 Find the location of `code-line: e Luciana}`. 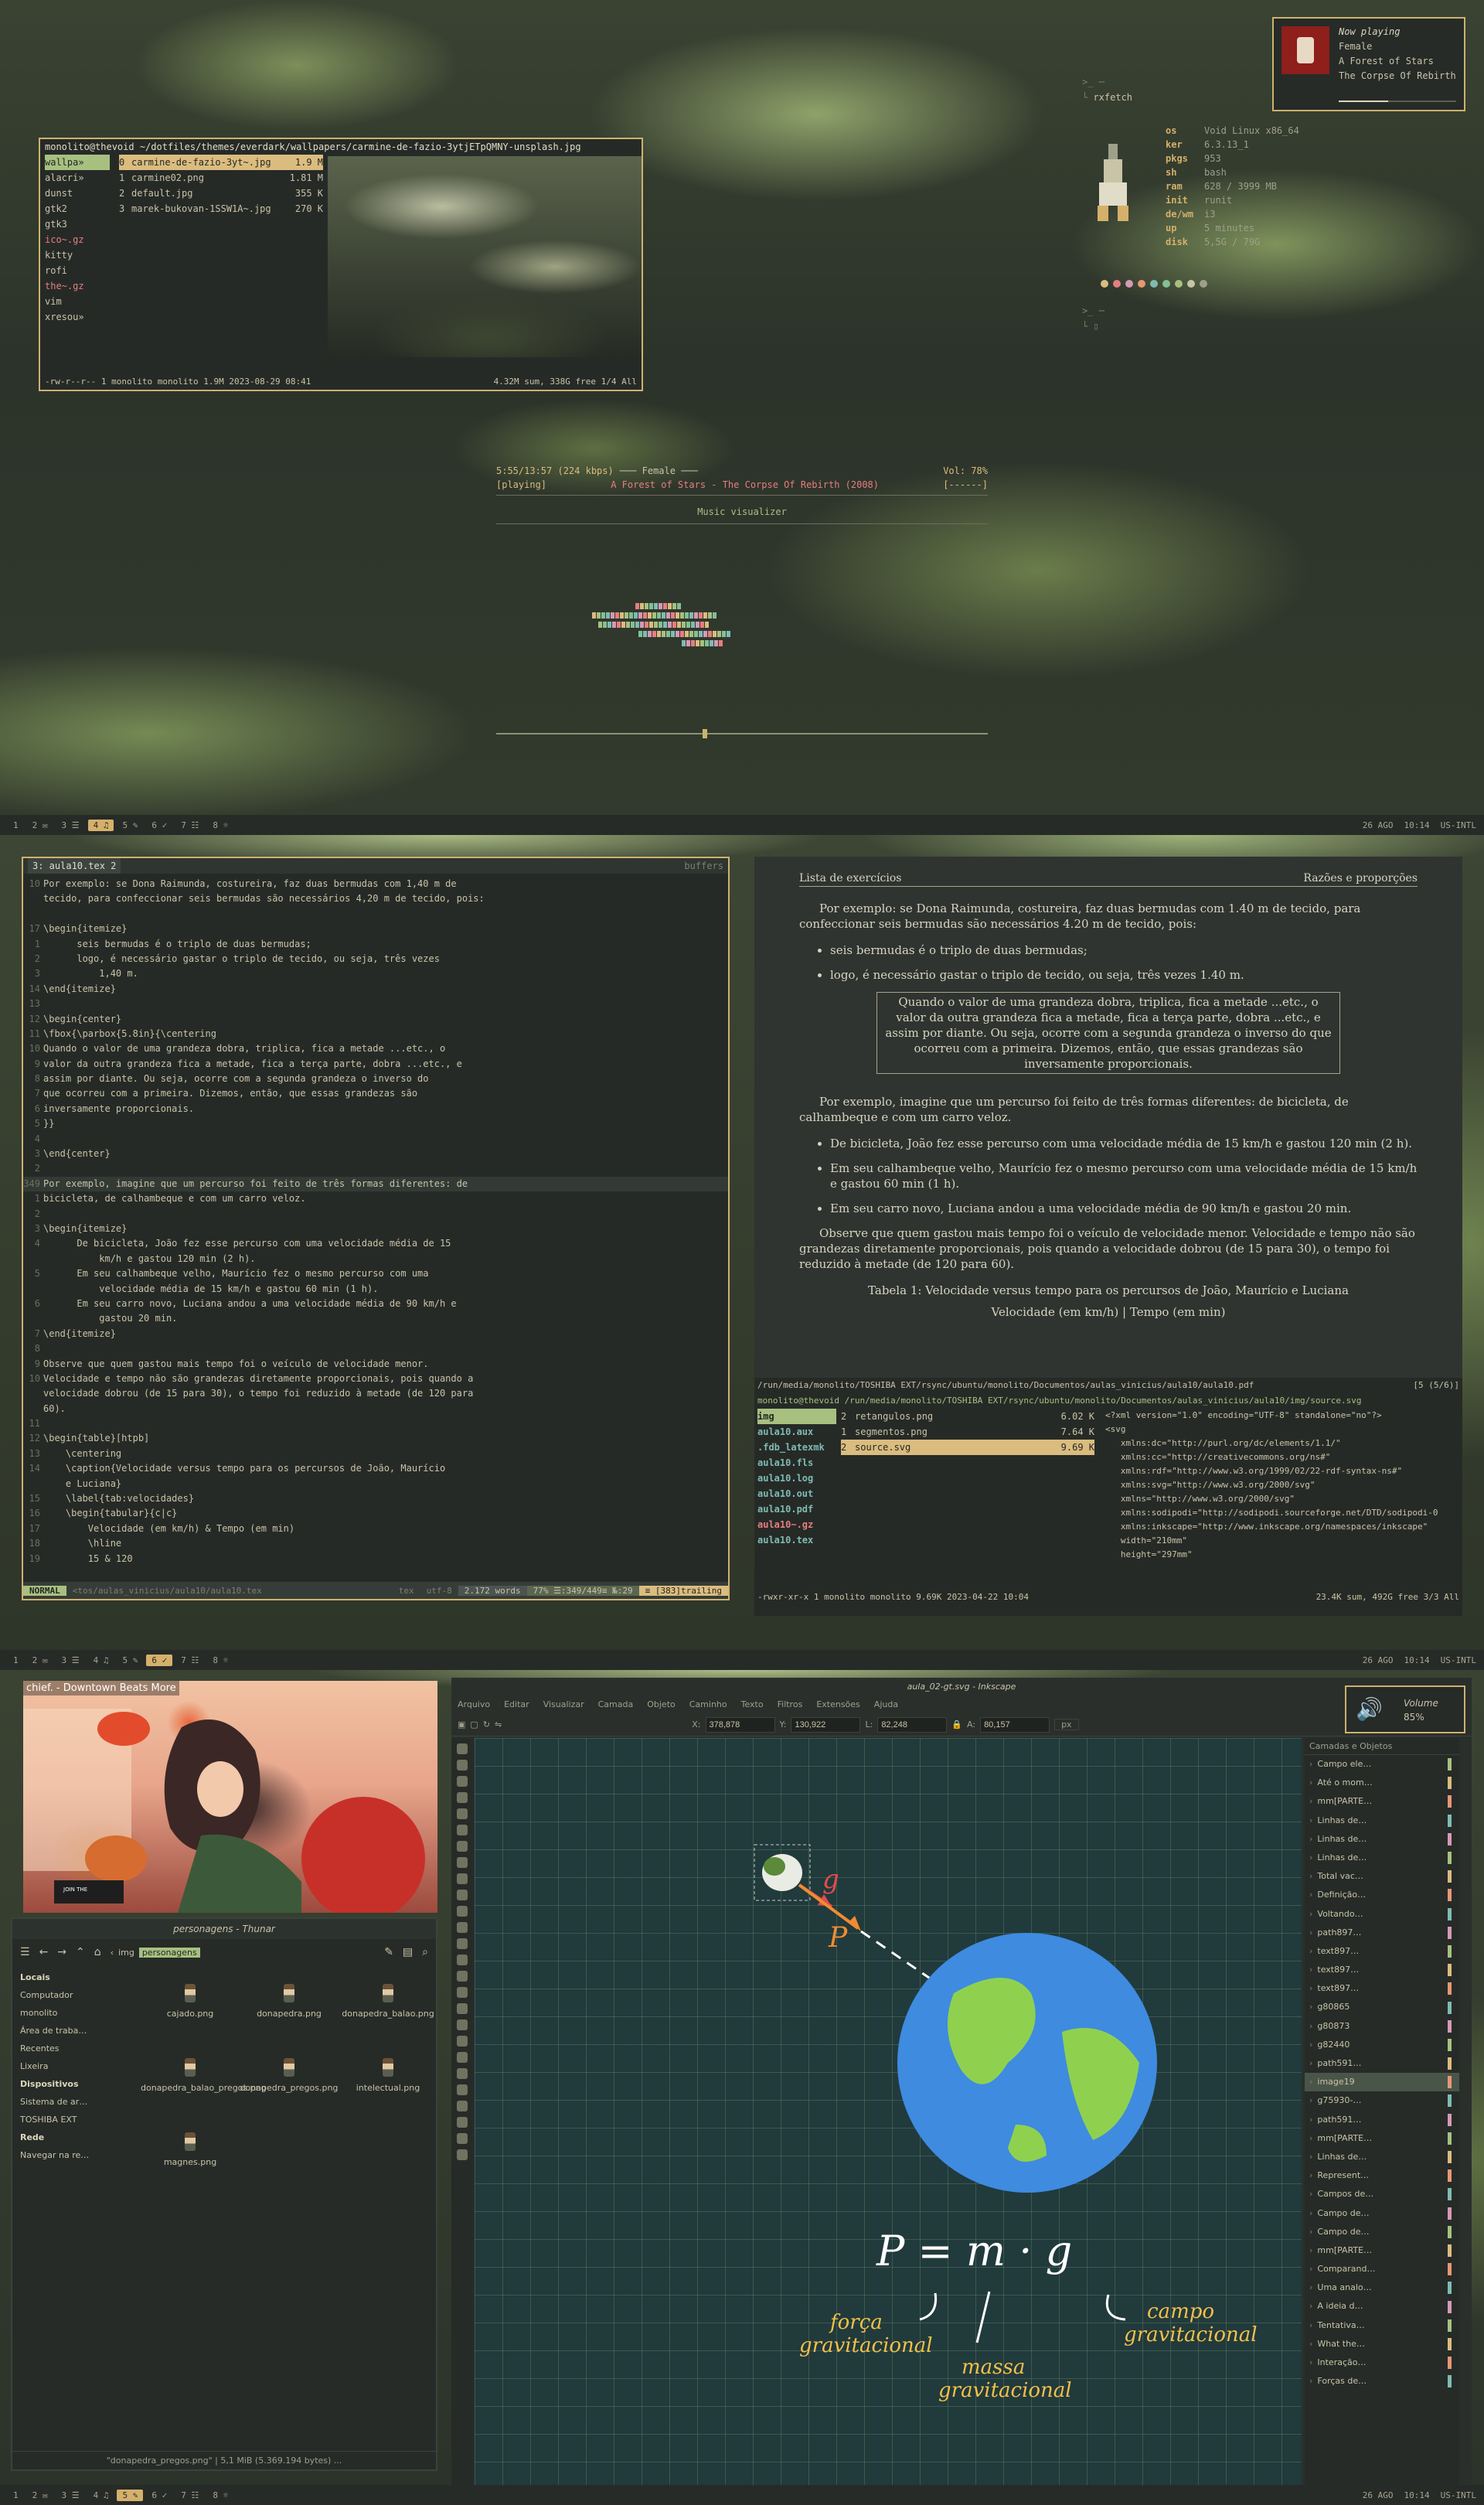

code-line: e Luciana} is located at coordinates (375, 1484).